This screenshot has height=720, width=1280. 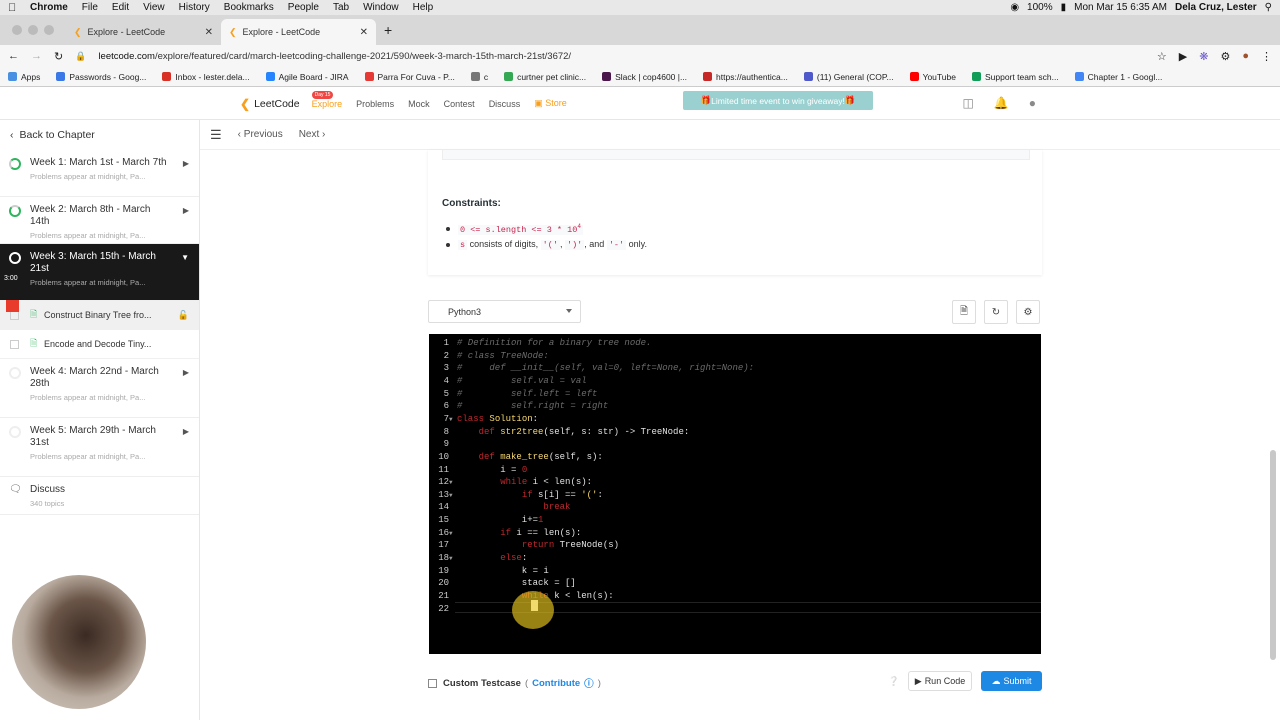 I want to click on nav-discuss: Discuss, so click(x=505, y=104).